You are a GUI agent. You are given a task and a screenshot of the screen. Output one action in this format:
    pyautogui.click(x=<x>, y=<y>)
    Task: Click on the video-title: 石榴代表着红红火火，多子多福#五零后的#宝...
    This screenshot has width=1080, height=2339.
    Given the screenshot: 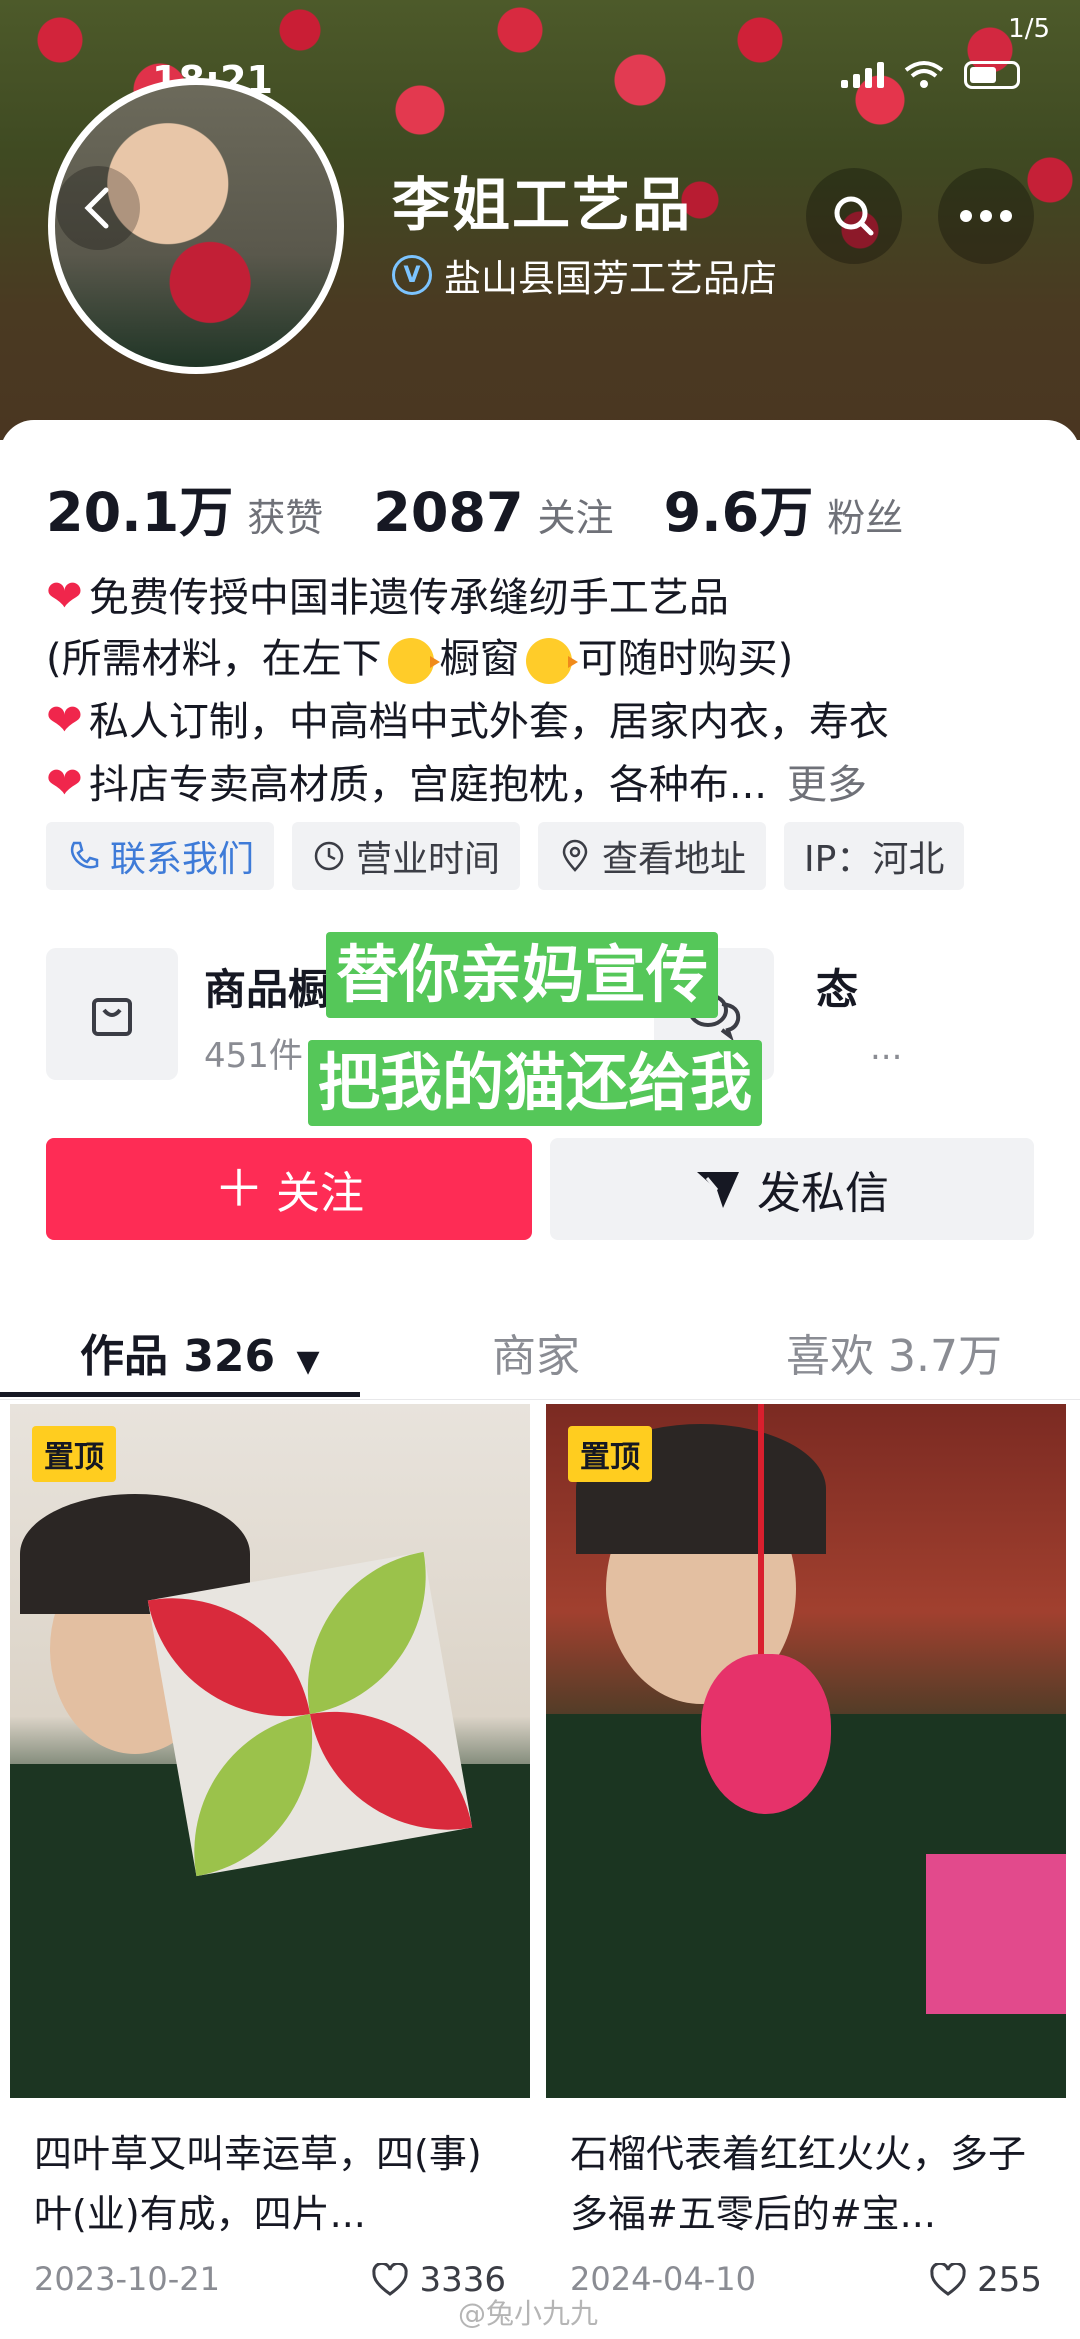 What is the action you would take?
    pyautogui.click(x=798, y=2184)
    